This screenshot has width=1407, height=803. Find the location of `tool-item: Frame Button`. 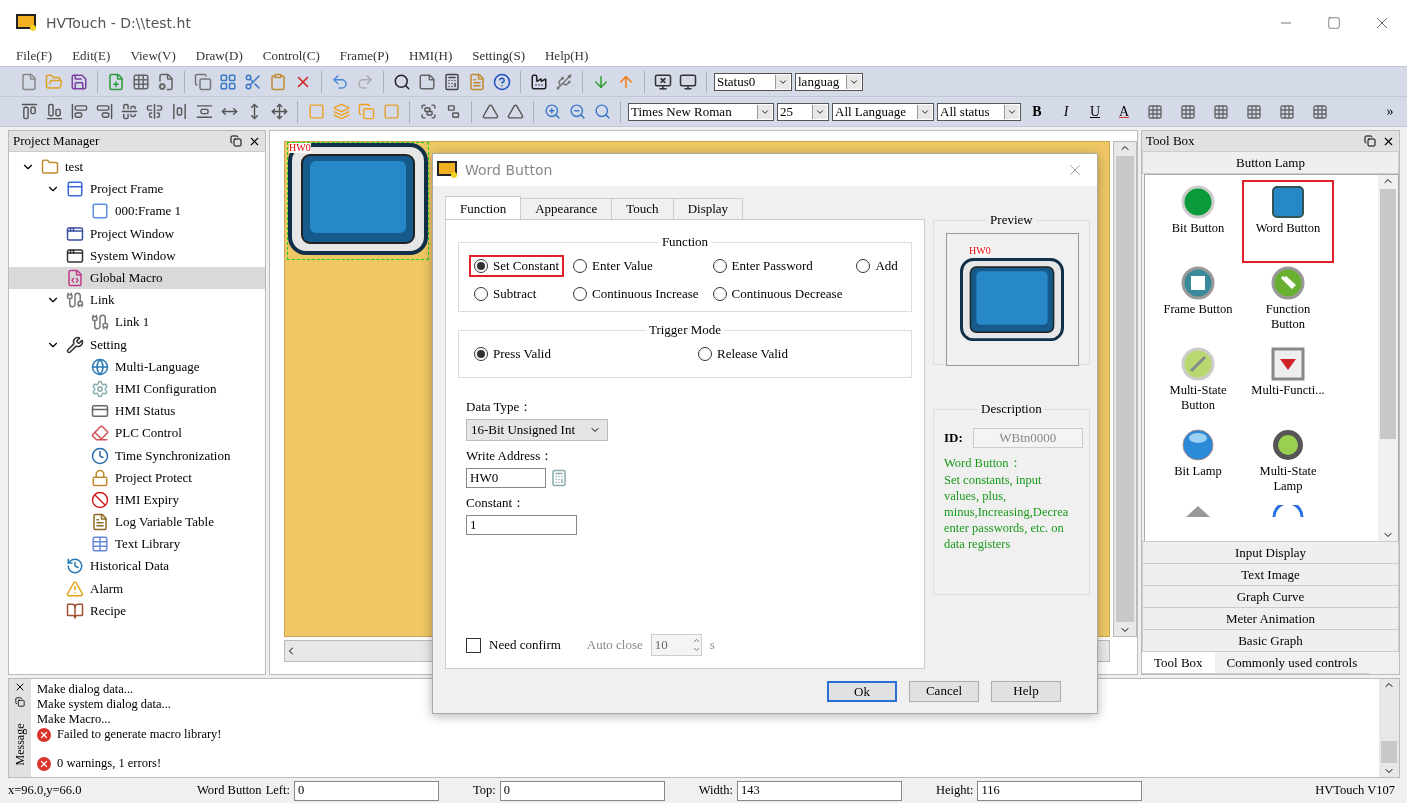

tool-item: Frame Button is located at coordinates (1198, 302).